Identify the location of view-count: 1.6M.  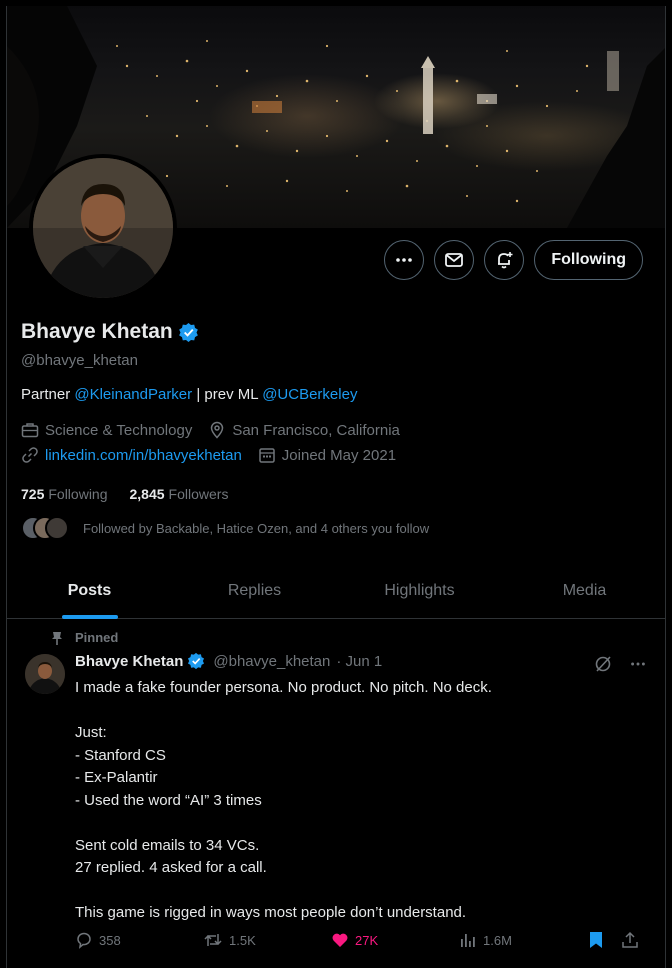
(497, 940).